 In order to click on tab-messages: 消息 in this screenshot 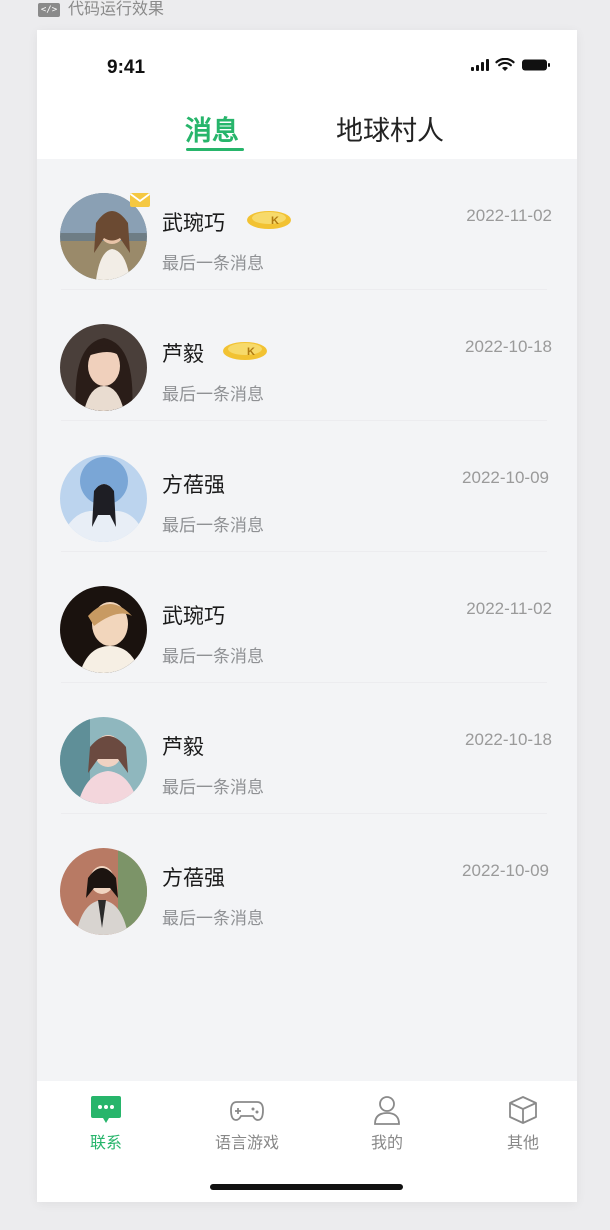, I will do `click(212, 128)`.